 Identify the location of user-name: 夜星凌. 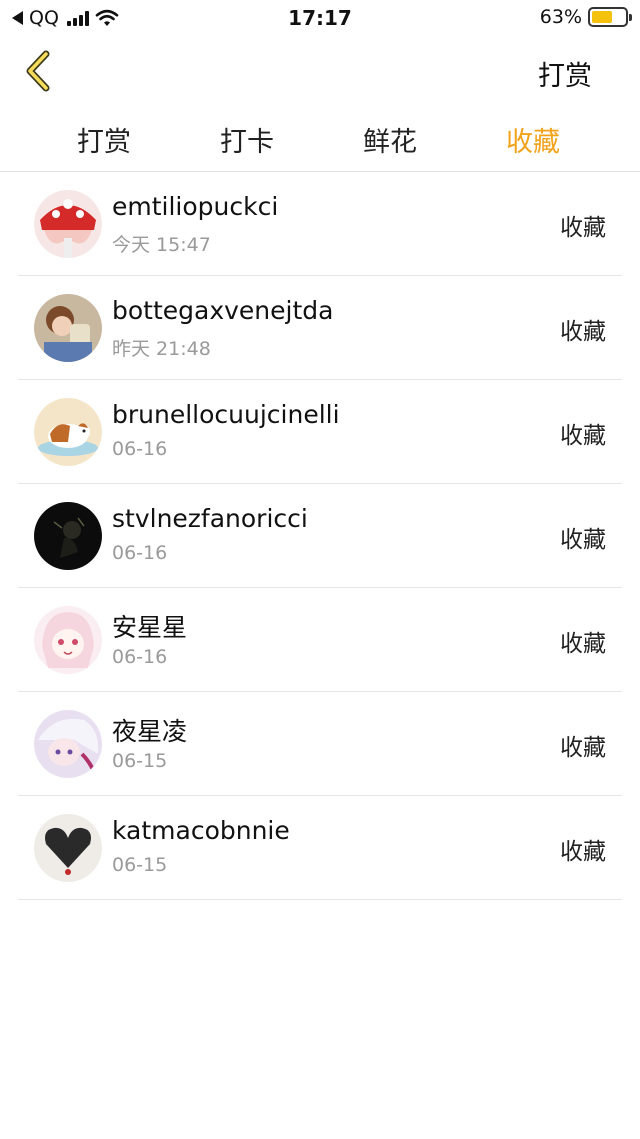
(150, 731).